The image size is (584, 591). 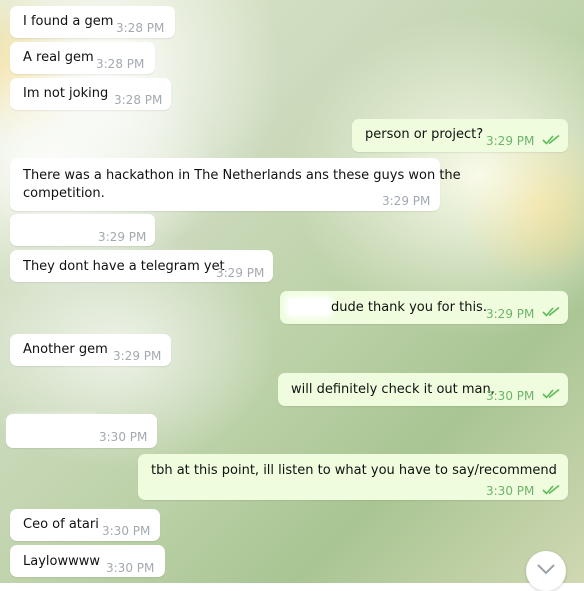 What do you see at coordinates (393, 389) in the screenshot?
I see `message-text: will definitely check it out man,` at bounding box center [393, 389].